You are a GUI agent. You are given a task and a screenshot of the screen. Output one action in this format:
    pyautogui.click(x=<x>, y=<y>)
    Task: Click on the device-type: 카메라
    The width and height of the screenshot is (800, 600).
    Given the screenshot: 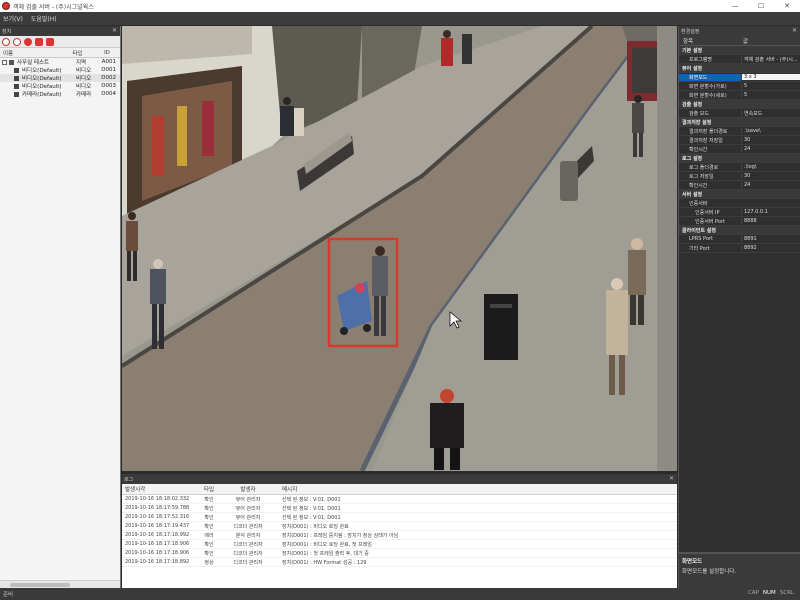 What is the action you would take?
    pyautogui.click(x=84, y=95)
    